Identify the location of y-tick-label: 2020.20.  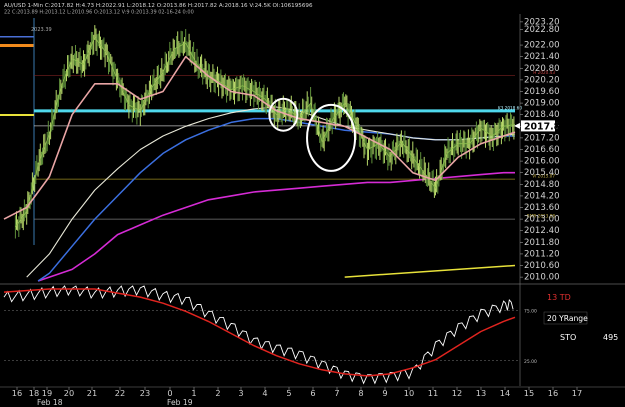
(542, 80).